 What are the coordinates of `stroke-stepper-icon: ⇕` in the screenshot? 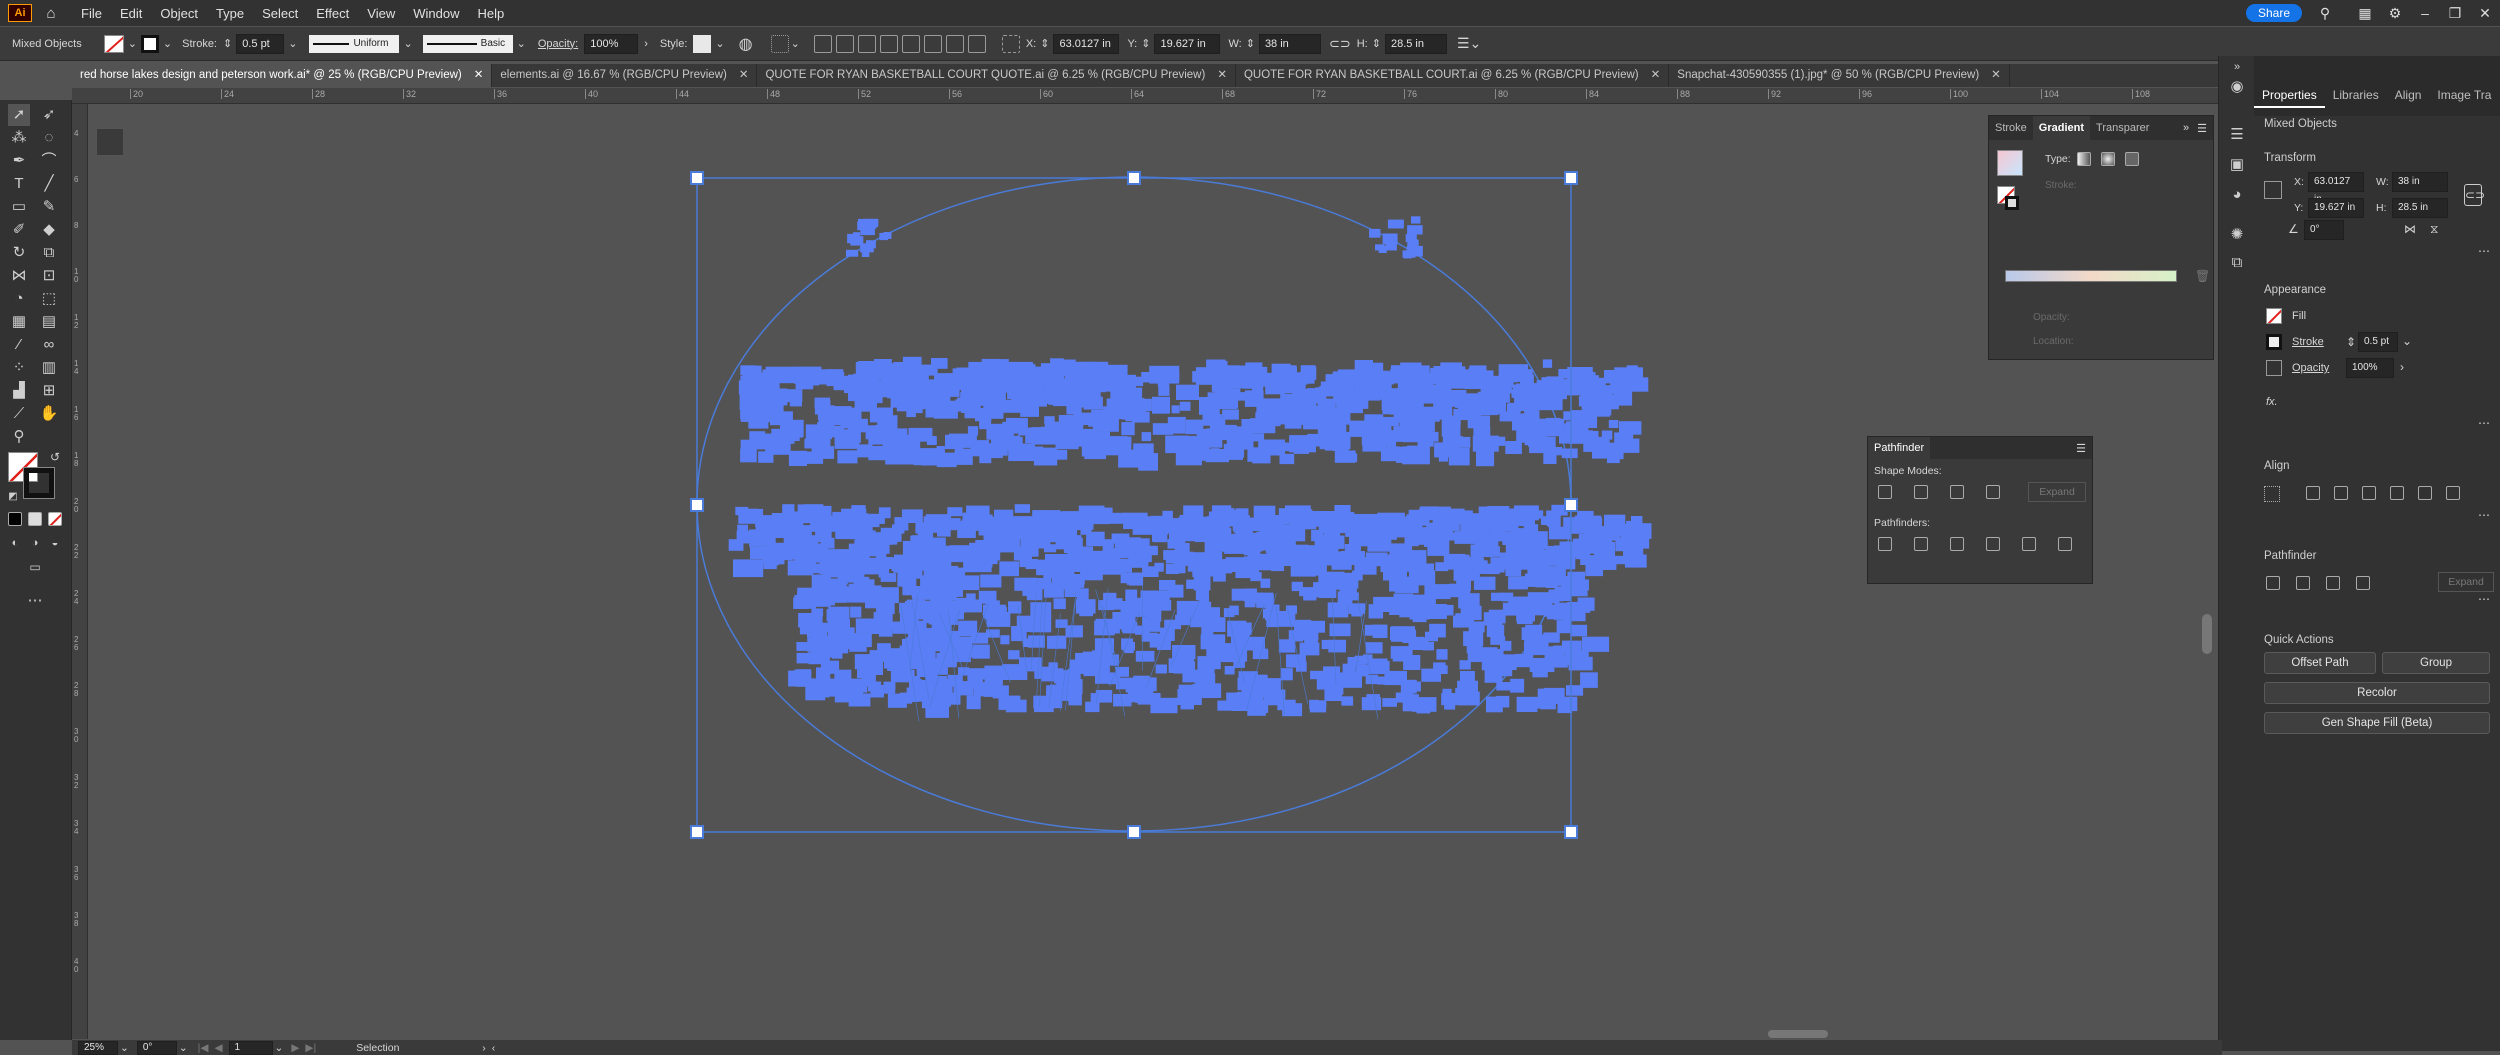 It's located at (227, 43).